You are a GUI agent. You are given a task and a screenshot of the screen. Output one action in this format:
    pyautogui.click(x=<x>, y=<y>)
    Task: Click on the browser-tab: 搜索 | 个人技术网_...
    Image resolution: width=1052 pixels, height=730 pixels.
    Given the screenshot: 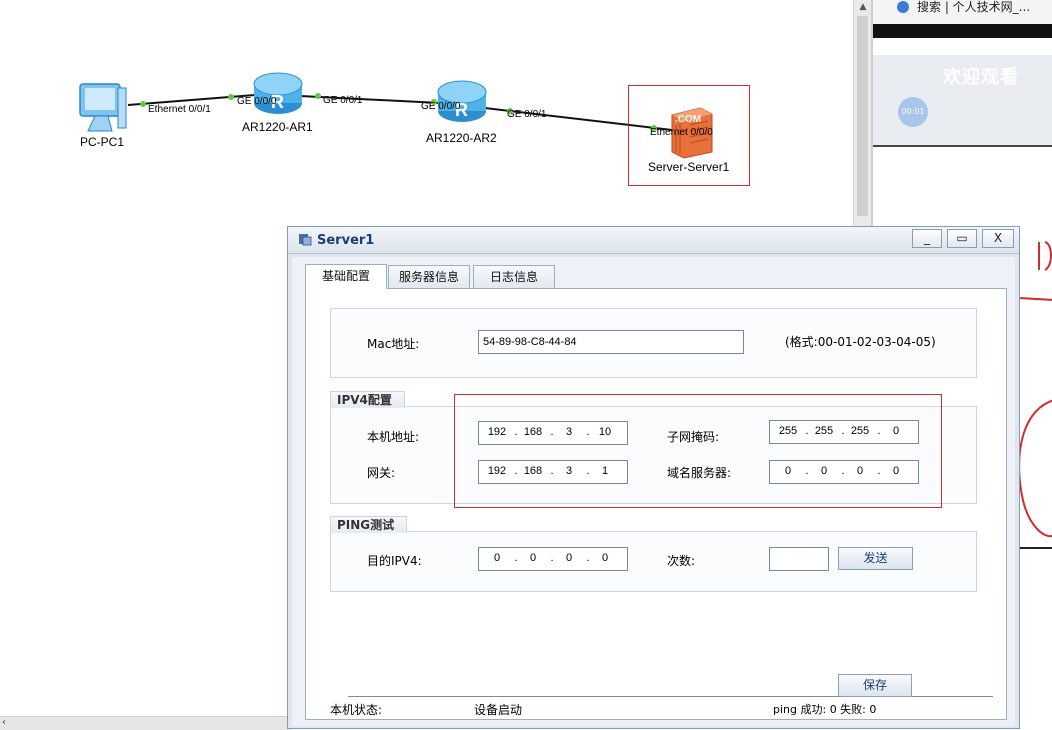 What is the action you would take?
    pyautogui.click(x=962, y=12)
    